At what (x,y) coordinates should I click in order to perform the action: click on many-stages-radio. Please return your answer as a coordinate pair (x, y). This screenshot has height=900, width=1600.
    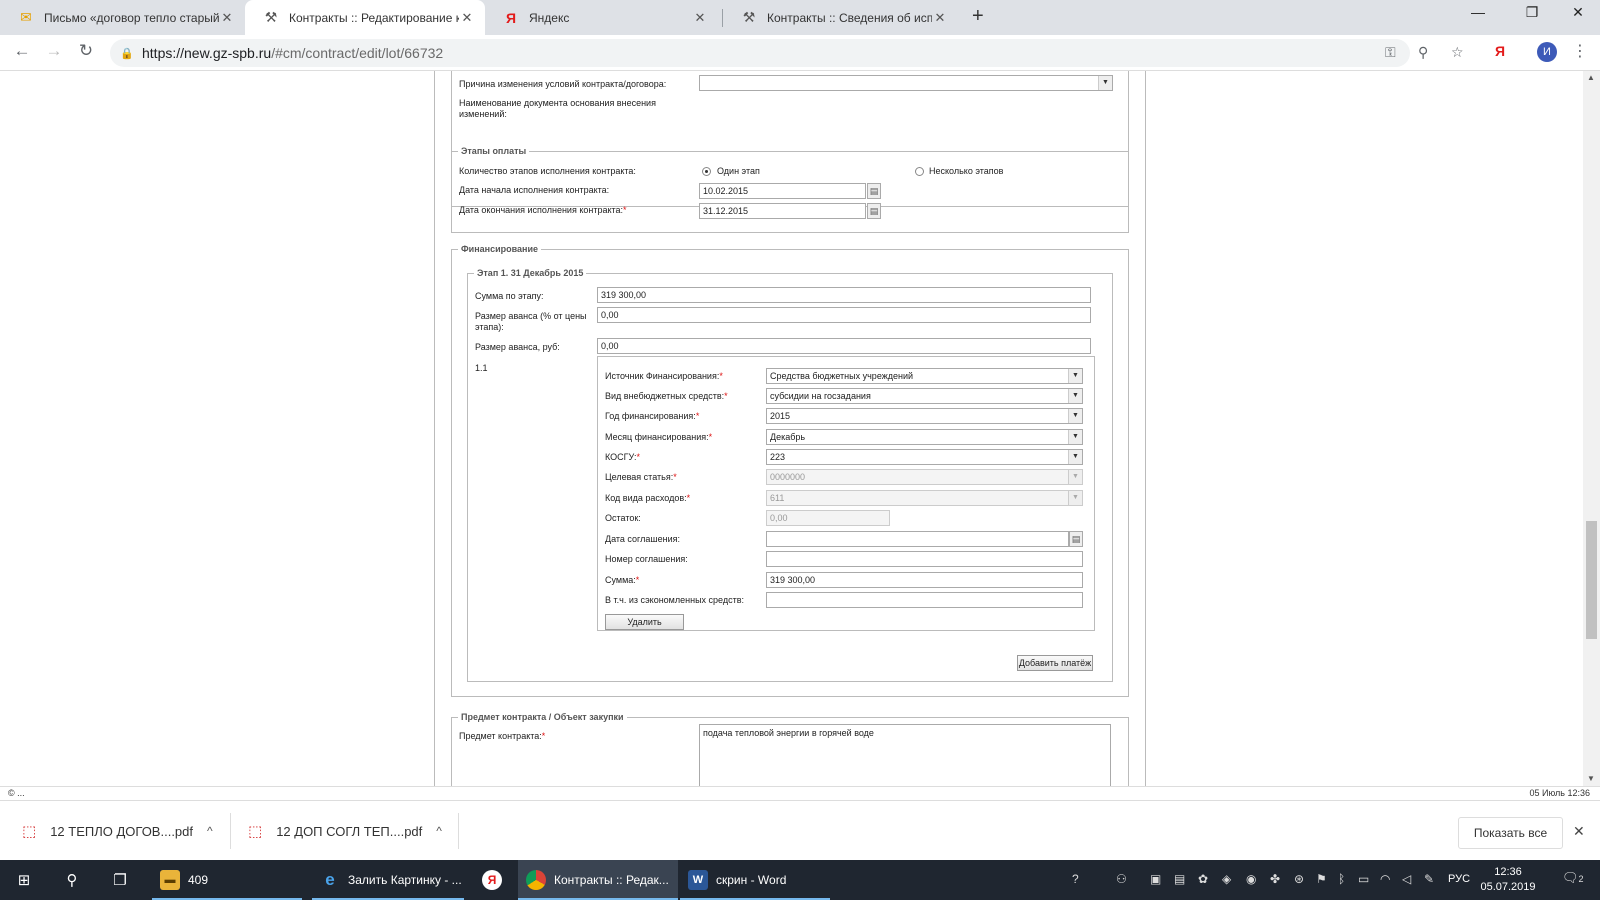
    Looking at the image, I should click on (919, 171).